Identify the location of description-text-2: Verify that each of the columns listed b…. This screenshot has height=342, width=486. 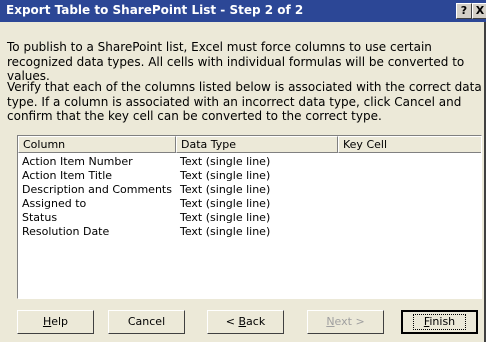
(244, 101).